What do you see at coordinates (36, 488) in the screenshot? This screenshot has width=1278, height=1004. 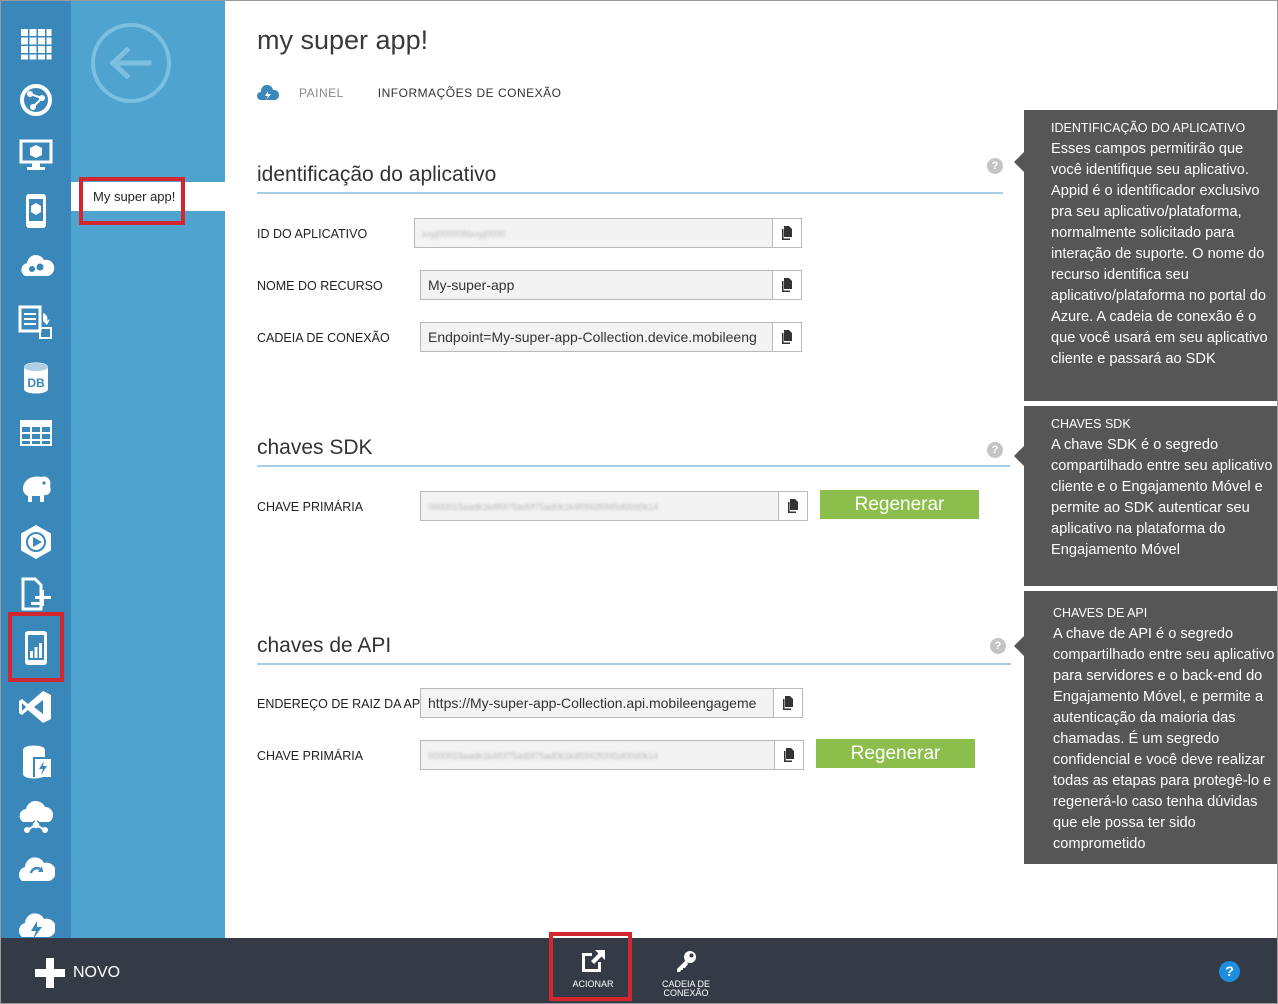 I see `hdinsight-icon` at bounding box center [36, 488].